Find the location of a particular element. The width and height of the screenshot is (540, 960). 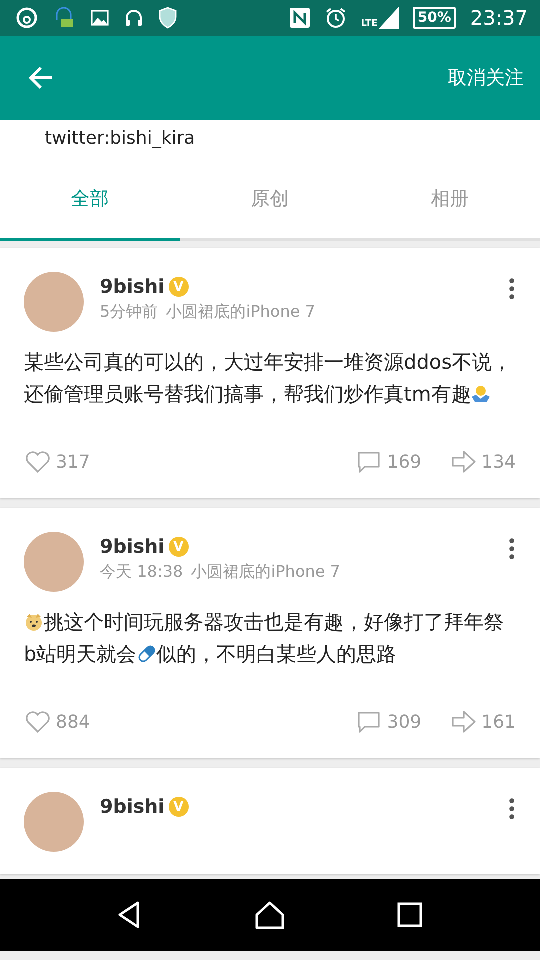

dog-emoji-icon is located at coordinates (34, 622).